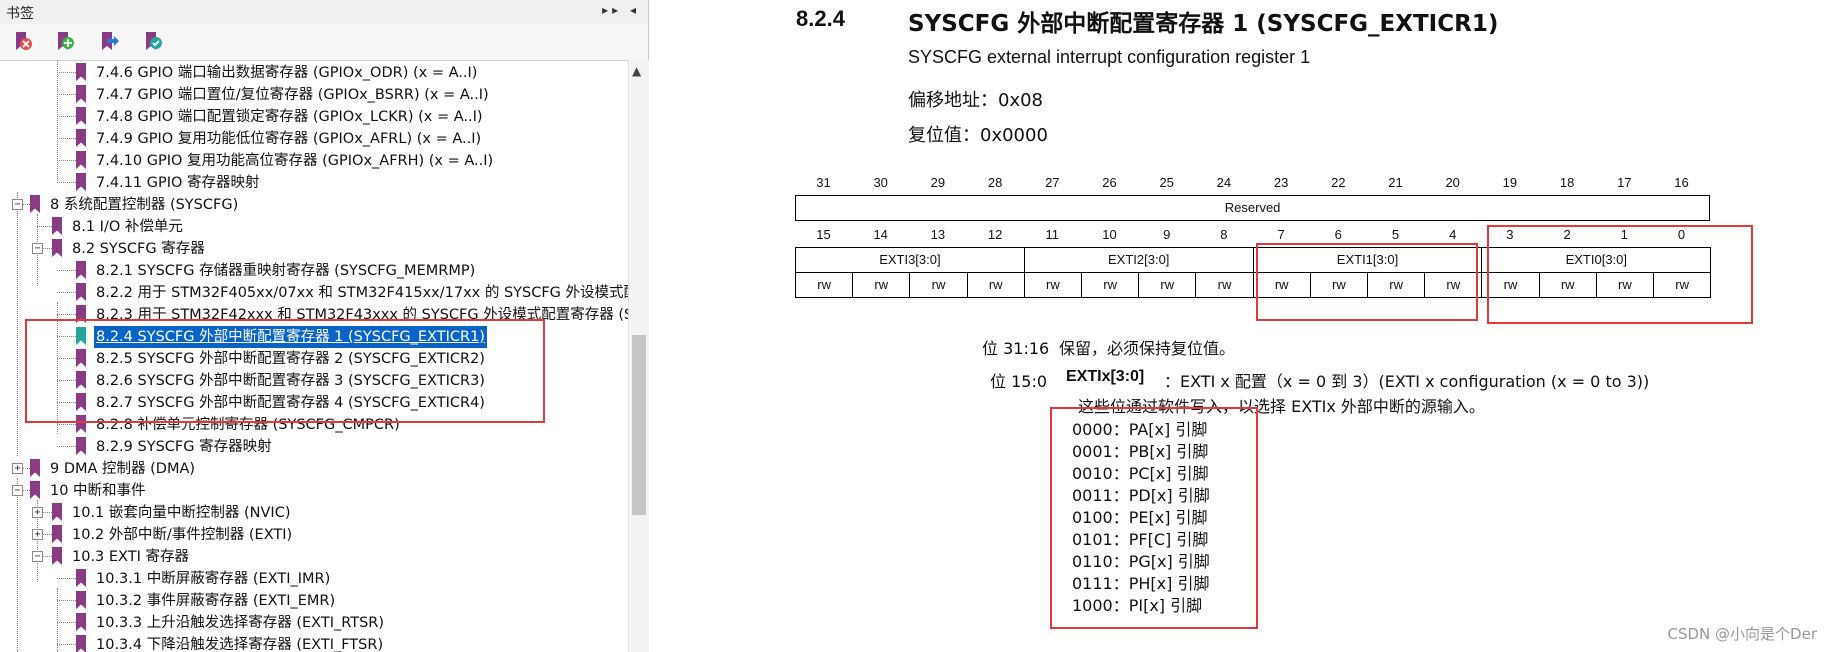 The height and width of the screenshot is (652, 1833). Describe the element at coordinates (213, 579) in the screenshot. I see `bookmark-label: 10.3.1 中断屏蔽寄存器 (EXTI_IMR)` at that location.